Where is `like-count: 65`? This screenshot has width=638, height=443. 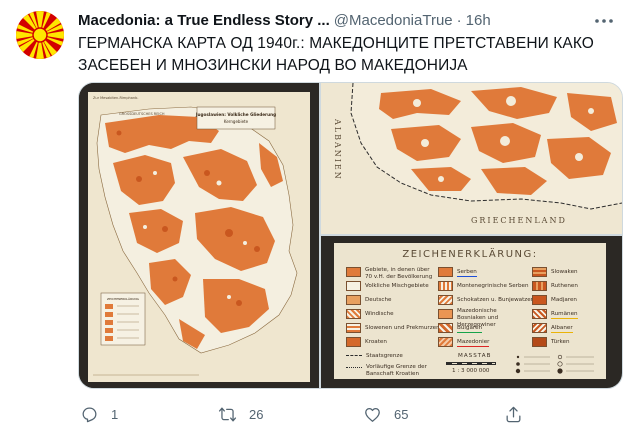 like-count: 65 is located at coordinates (401, 414).